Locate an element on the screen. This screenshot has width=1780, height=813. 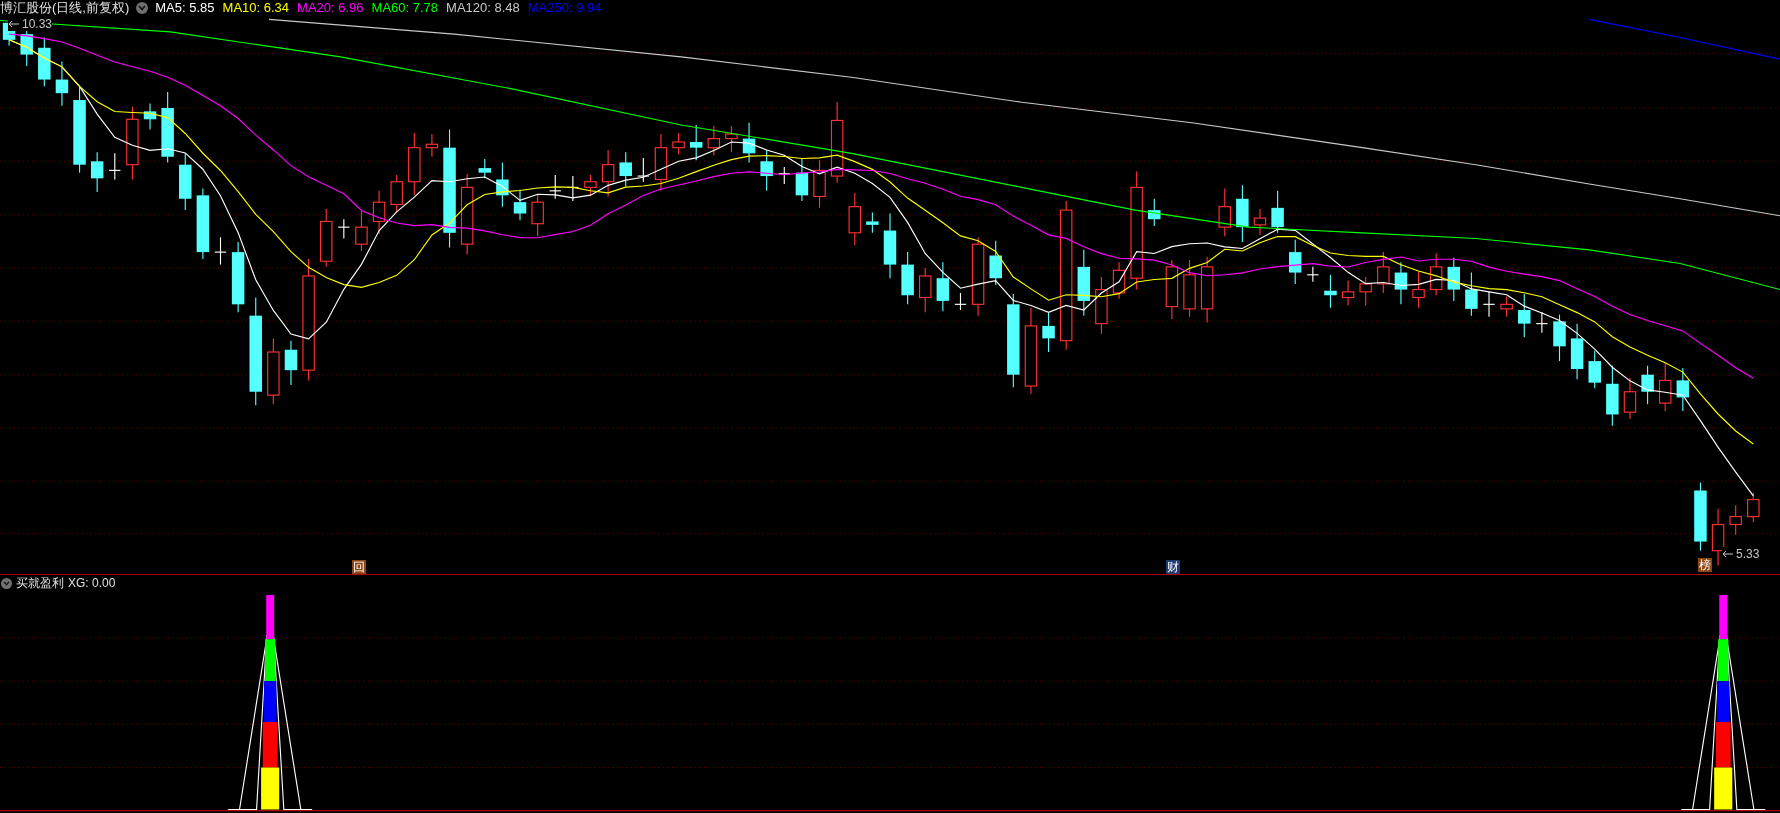
ma-legend-item: MA20: 6.96 is located at coordinates (330, 7).